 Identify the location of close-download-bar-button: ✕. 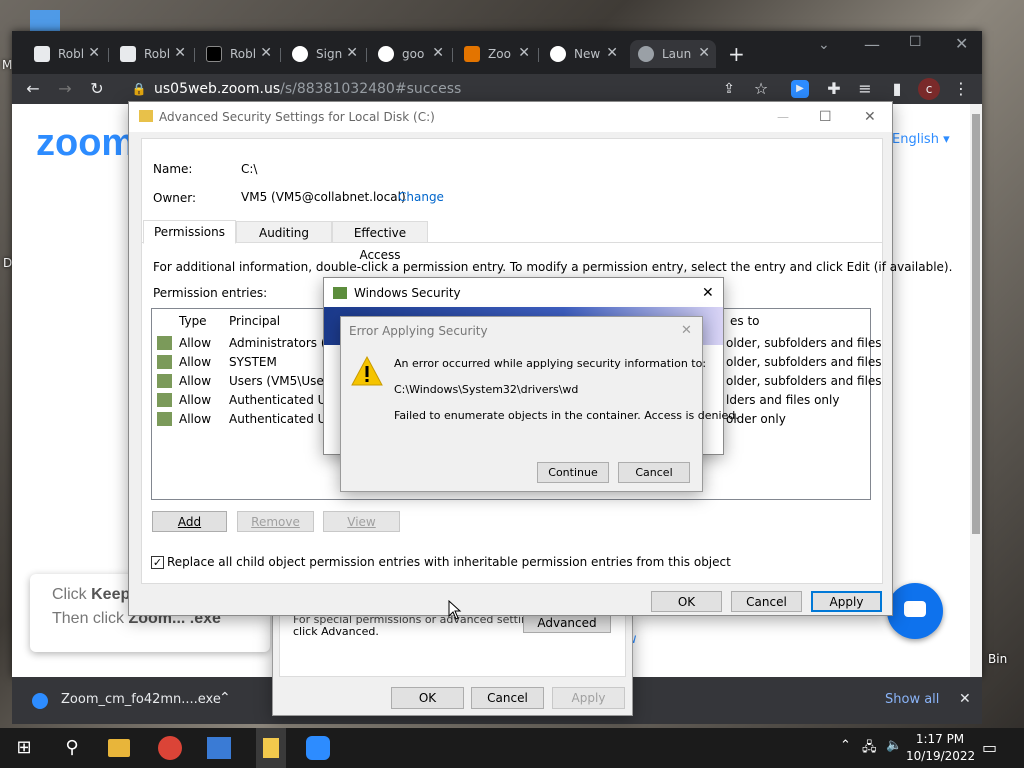
(965, 699).